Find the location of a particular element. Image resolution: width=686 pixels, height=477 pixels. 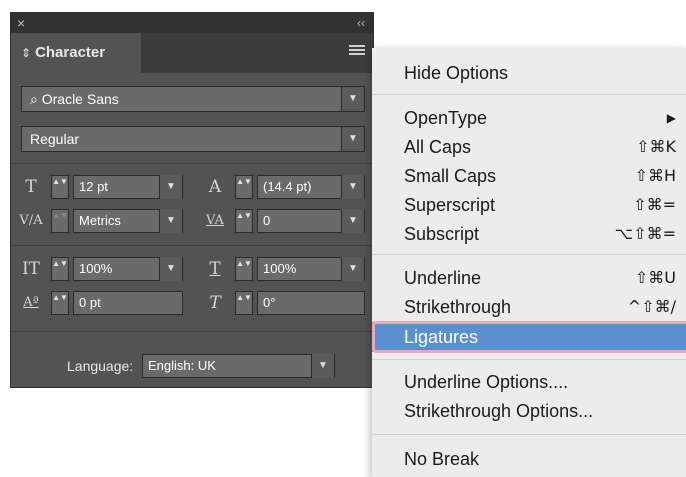

panel-menu-icon is located at coordinates (357, 52).